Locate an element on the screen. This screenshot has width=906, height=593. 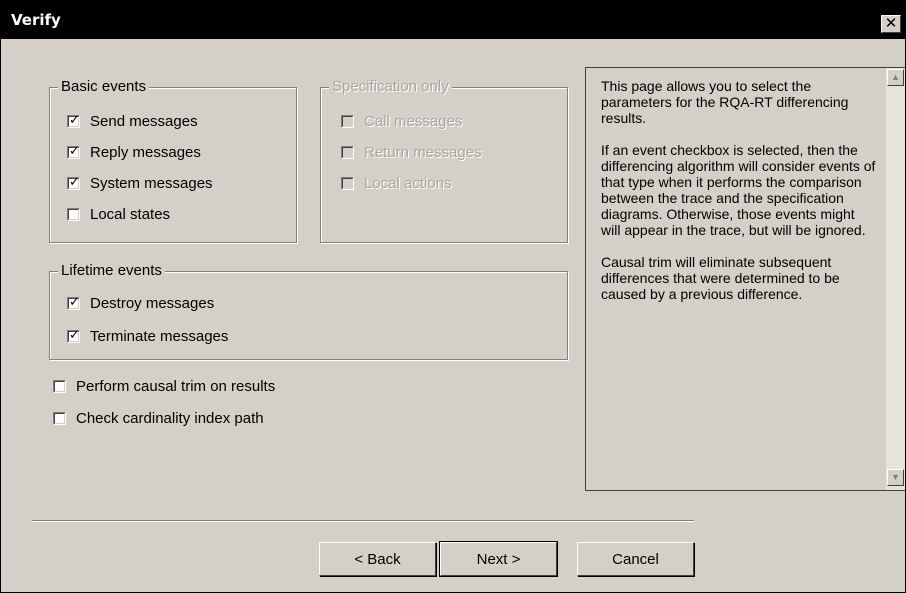
window-title: Verify is located at coordinates (36, 20).